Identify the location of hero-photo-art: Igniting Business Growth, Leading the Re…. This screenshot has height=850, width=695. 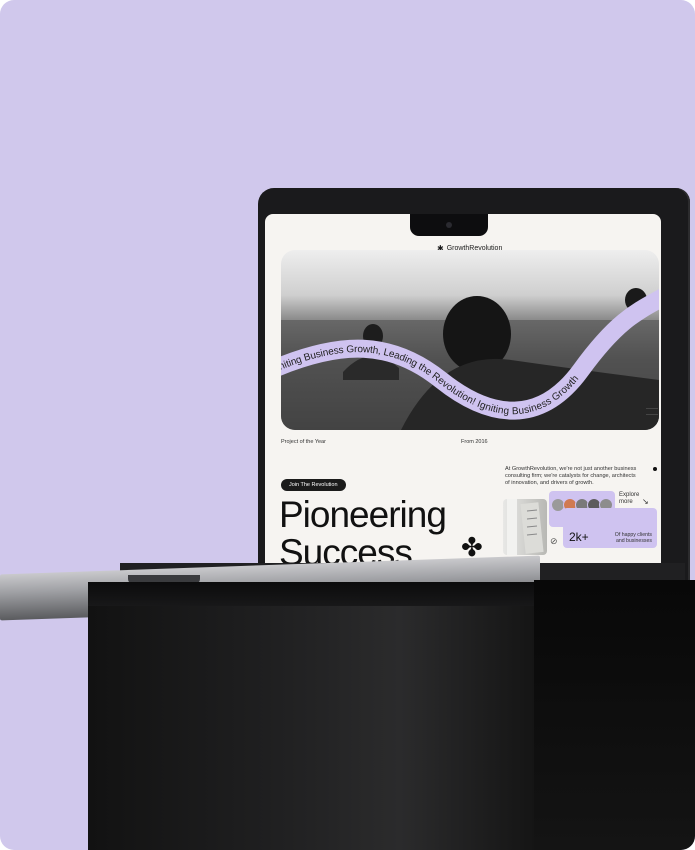
(470, 359).